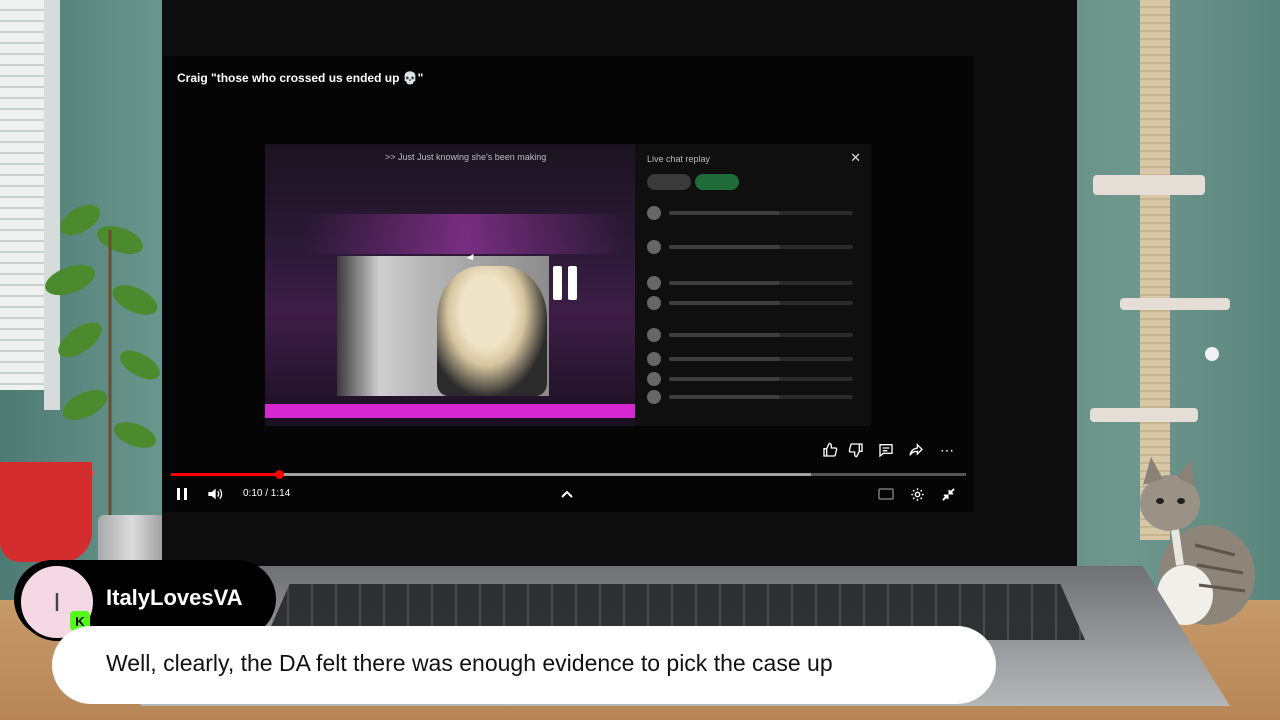 The height and width of the screenshot is (720, 1280). I want to click on pause-button, so click(182, 494).